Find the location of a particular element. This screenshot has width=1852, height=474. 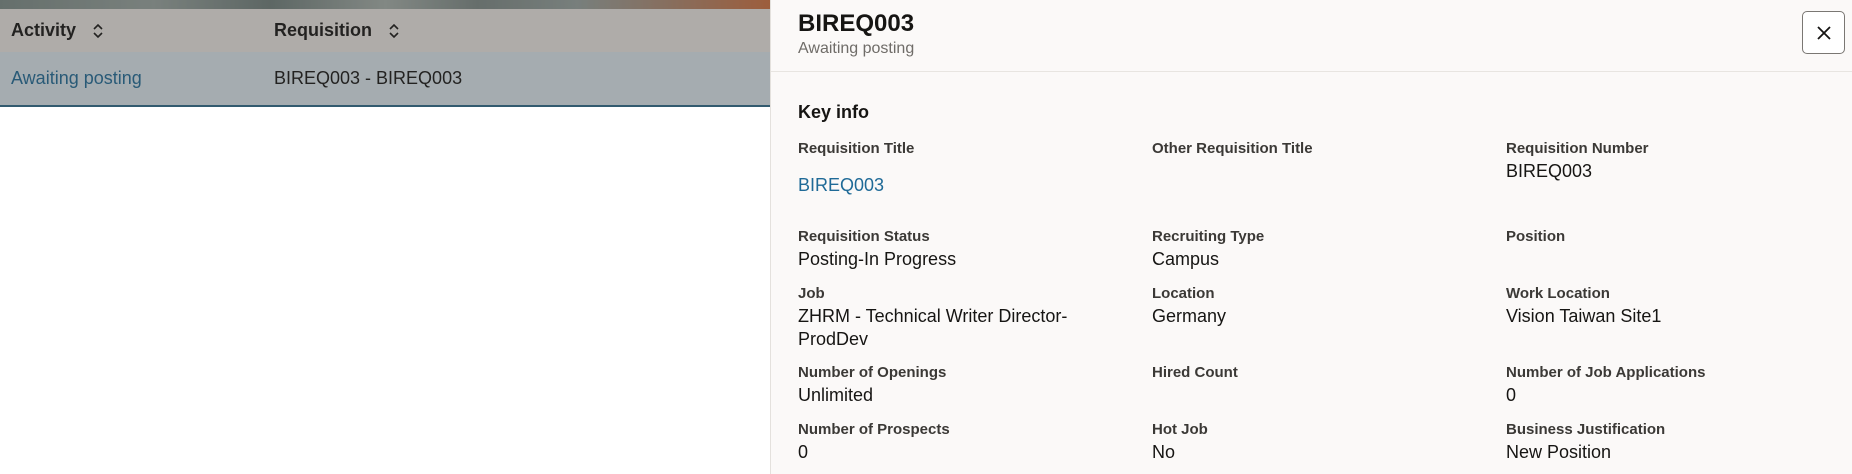

field-requisition-title: Requisition Title BIREQ003 is located at coordinates (958, 168).